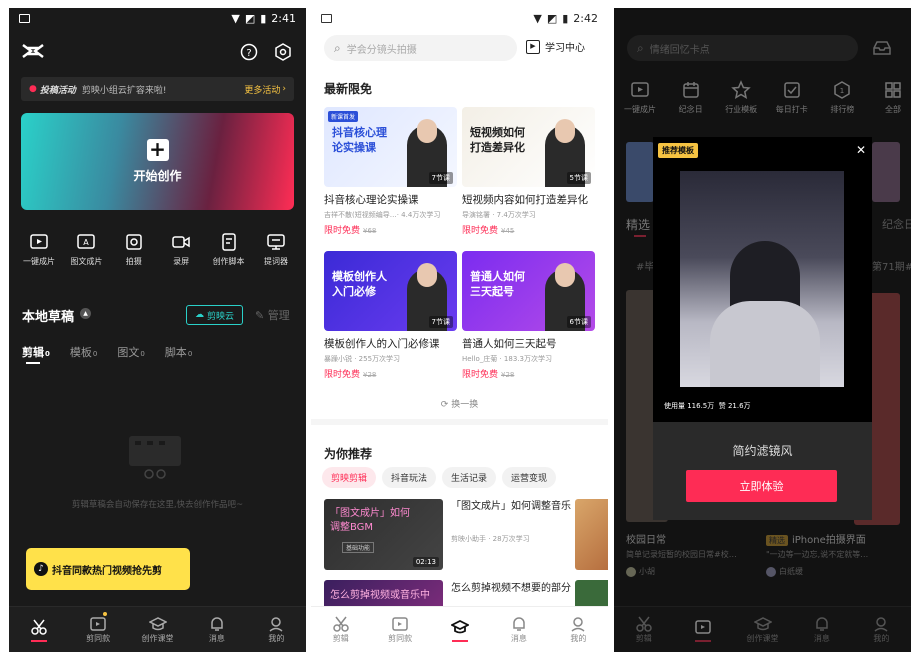  Describe the element at coordinates (358, 547) in the screenshot. I see `rec-thumb-sub: 基础功能` at that location.